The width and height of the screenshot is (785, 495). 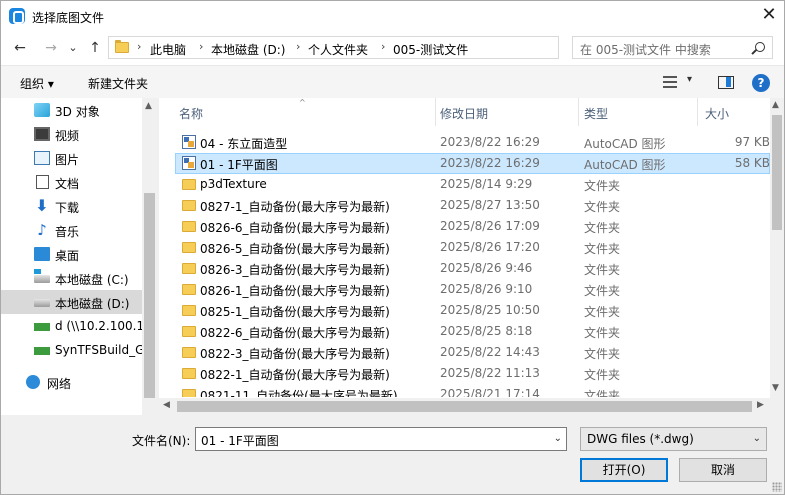 I want to click on column-type: 类型, so click(x=596, y=113).